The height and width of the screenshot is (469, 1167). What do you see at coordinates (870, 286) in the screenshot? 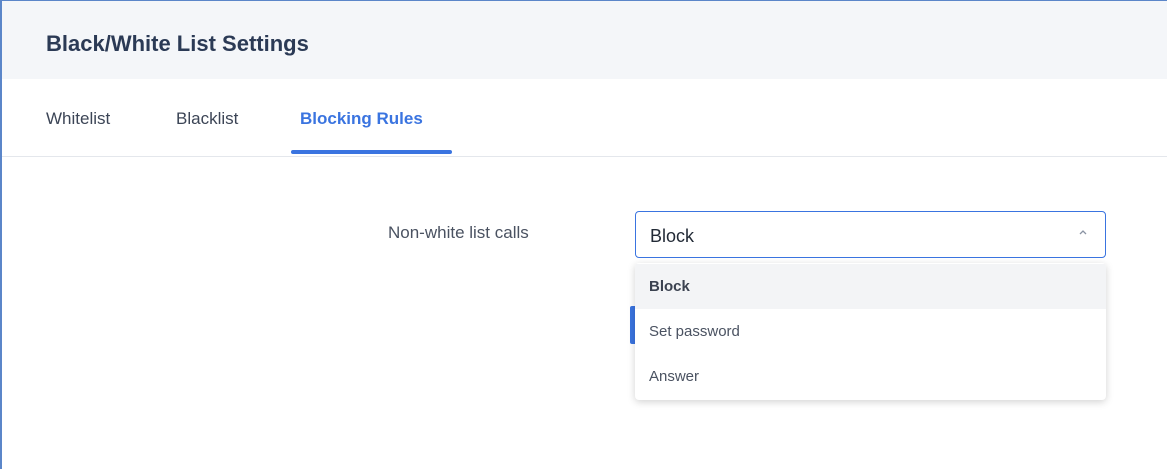
I see `option-block: Block` at bounding box center [870, 286].